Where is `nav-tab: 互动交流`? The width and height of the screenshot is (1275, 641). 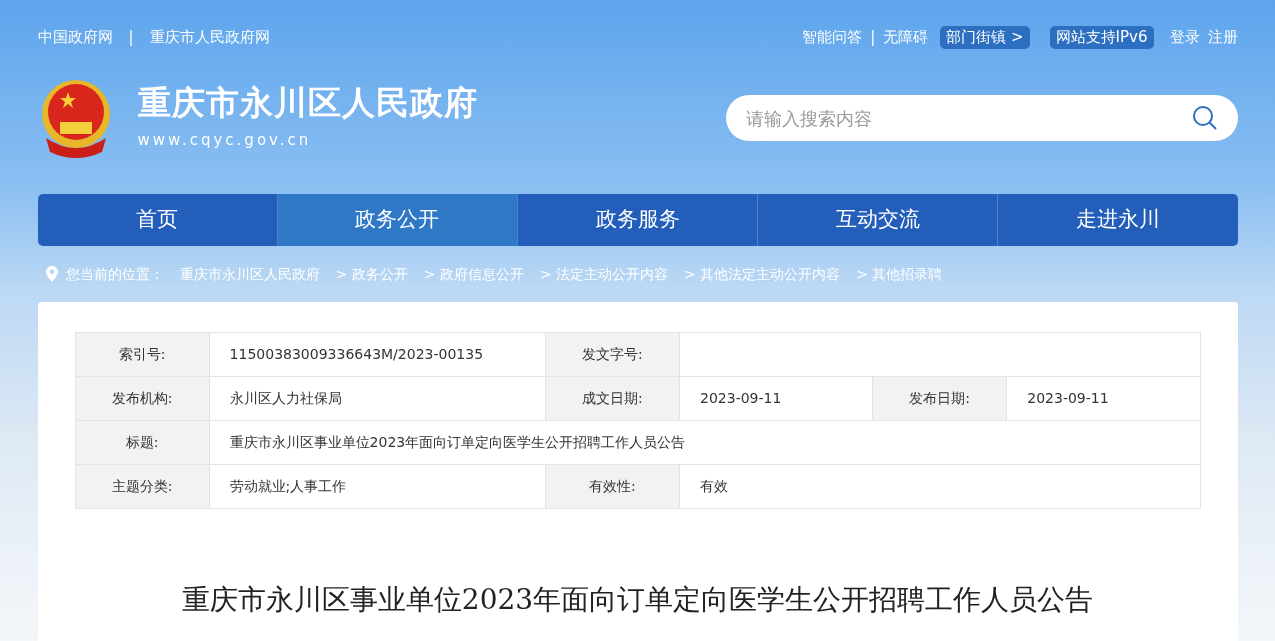
nav-tab: 互动交流 is located at coordinates (877, 220).